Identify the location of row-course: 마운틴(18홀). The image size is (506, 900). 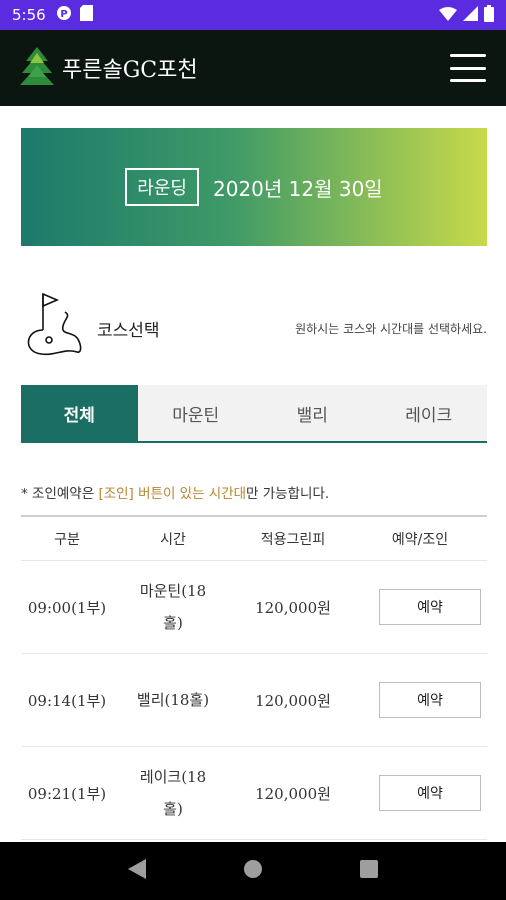
(173, 607).